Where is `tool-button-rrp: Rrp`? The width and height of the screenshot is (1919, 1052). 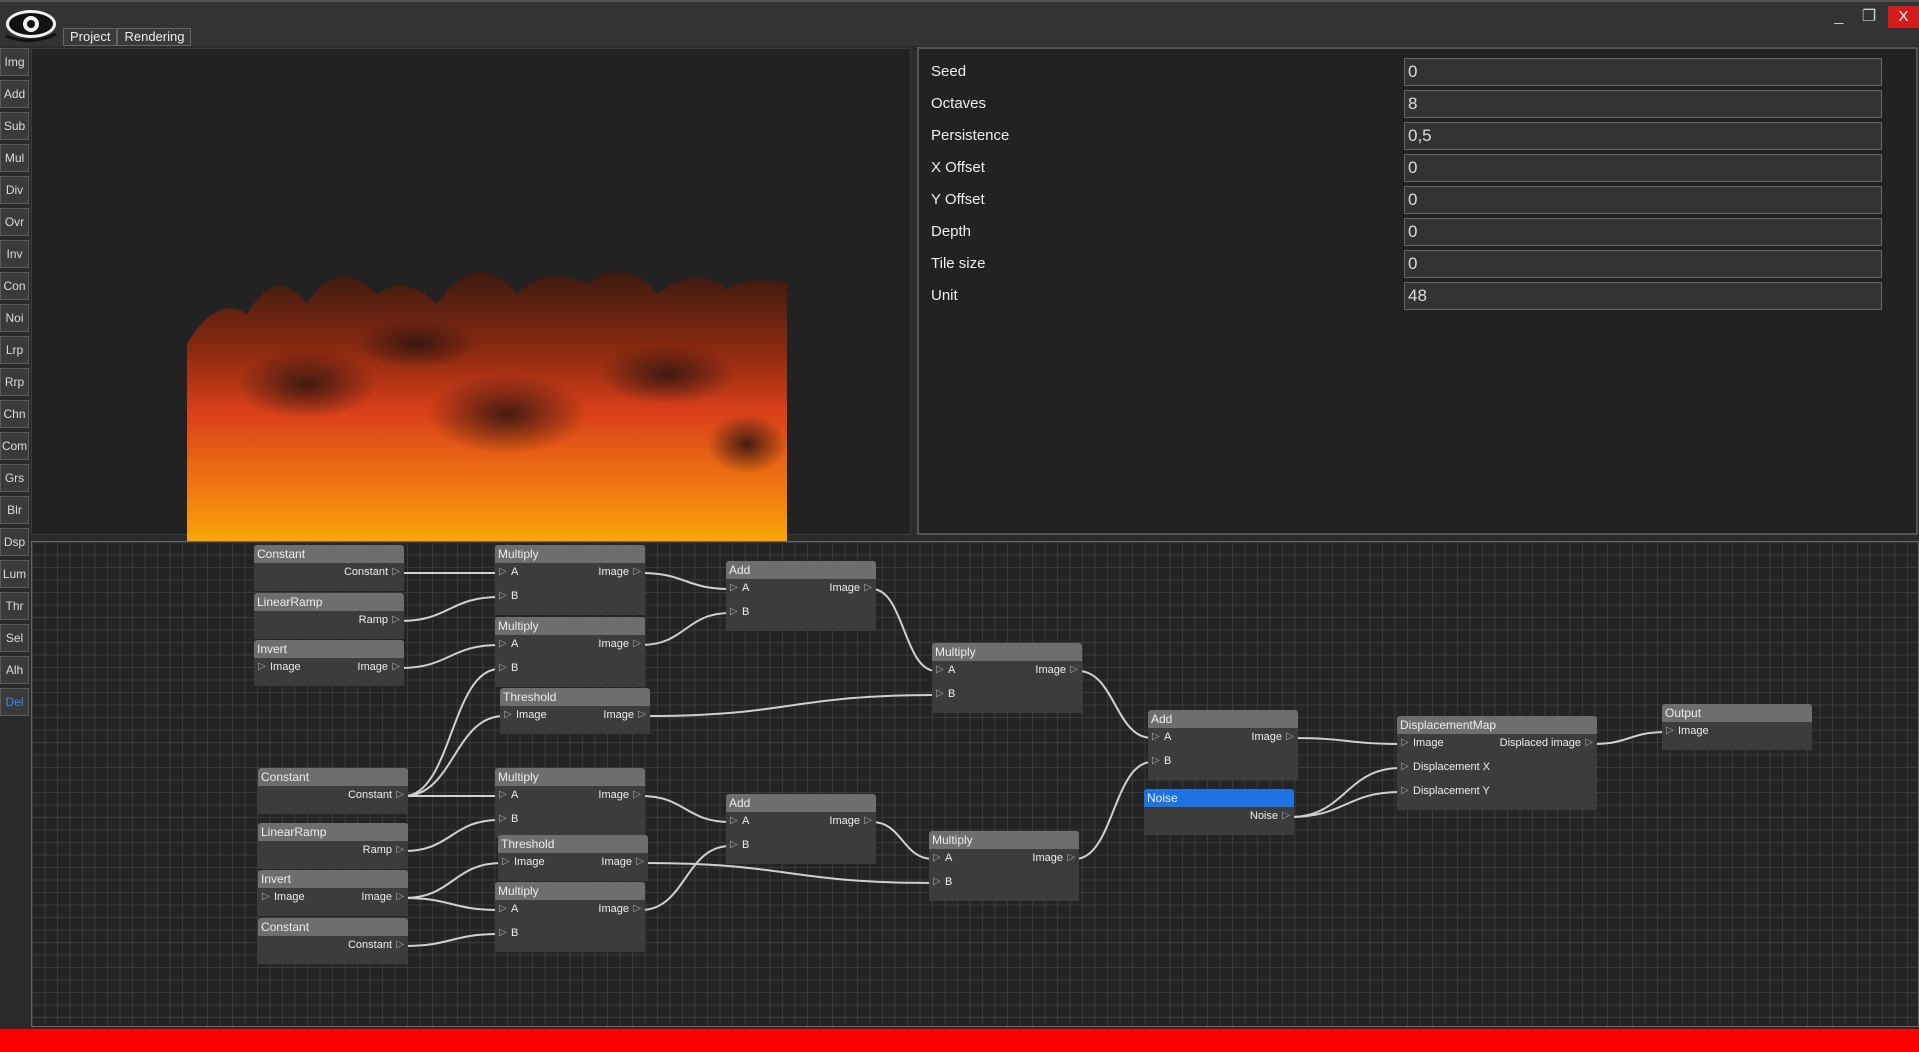 tool-button-rrp: Rrp is located at coordinates (14, 382).